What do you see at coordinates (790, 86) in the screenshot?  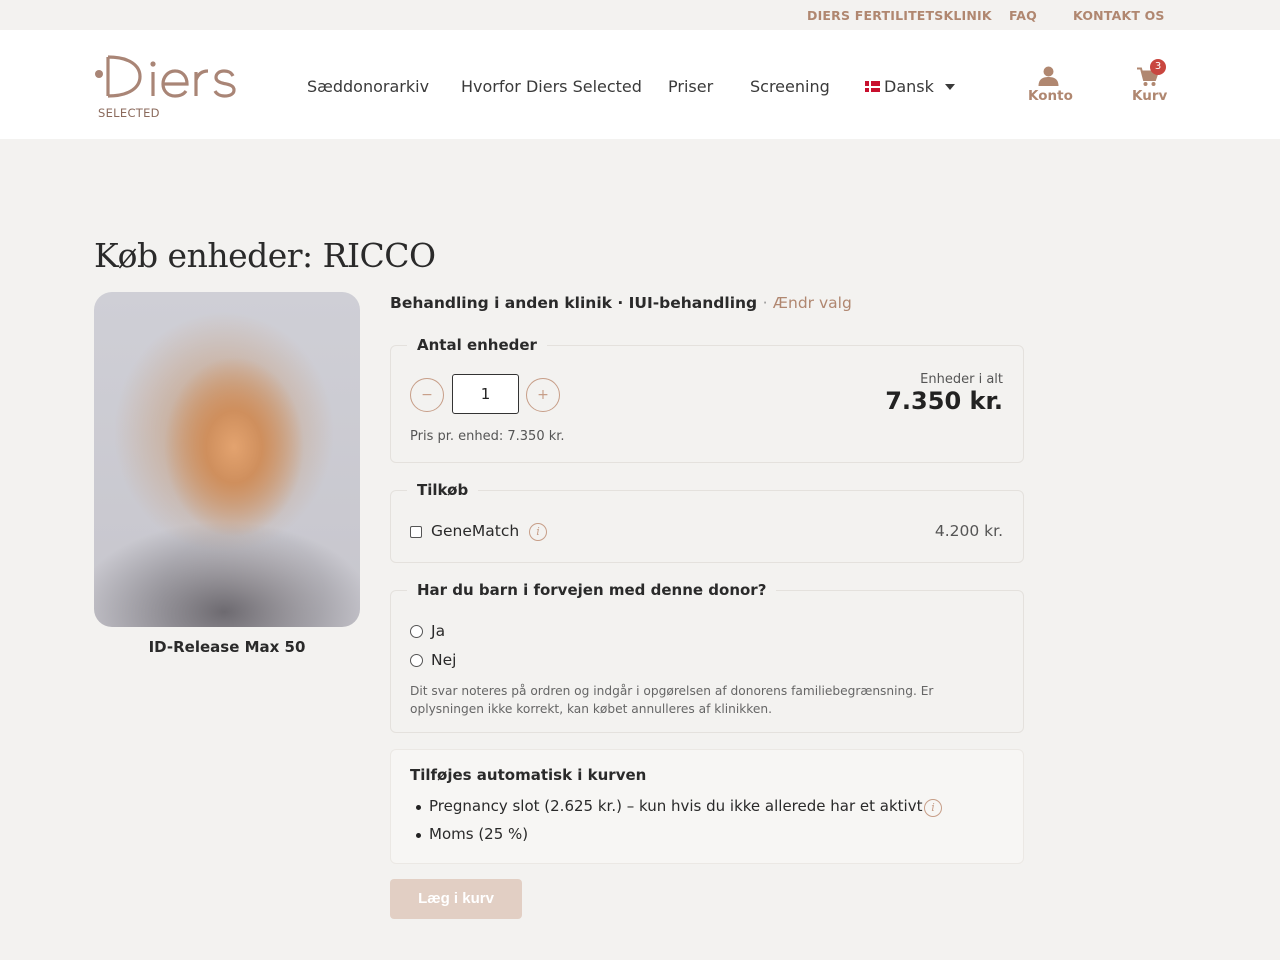 I see `nav-screening: Screening` at bounding box center [790, 86].